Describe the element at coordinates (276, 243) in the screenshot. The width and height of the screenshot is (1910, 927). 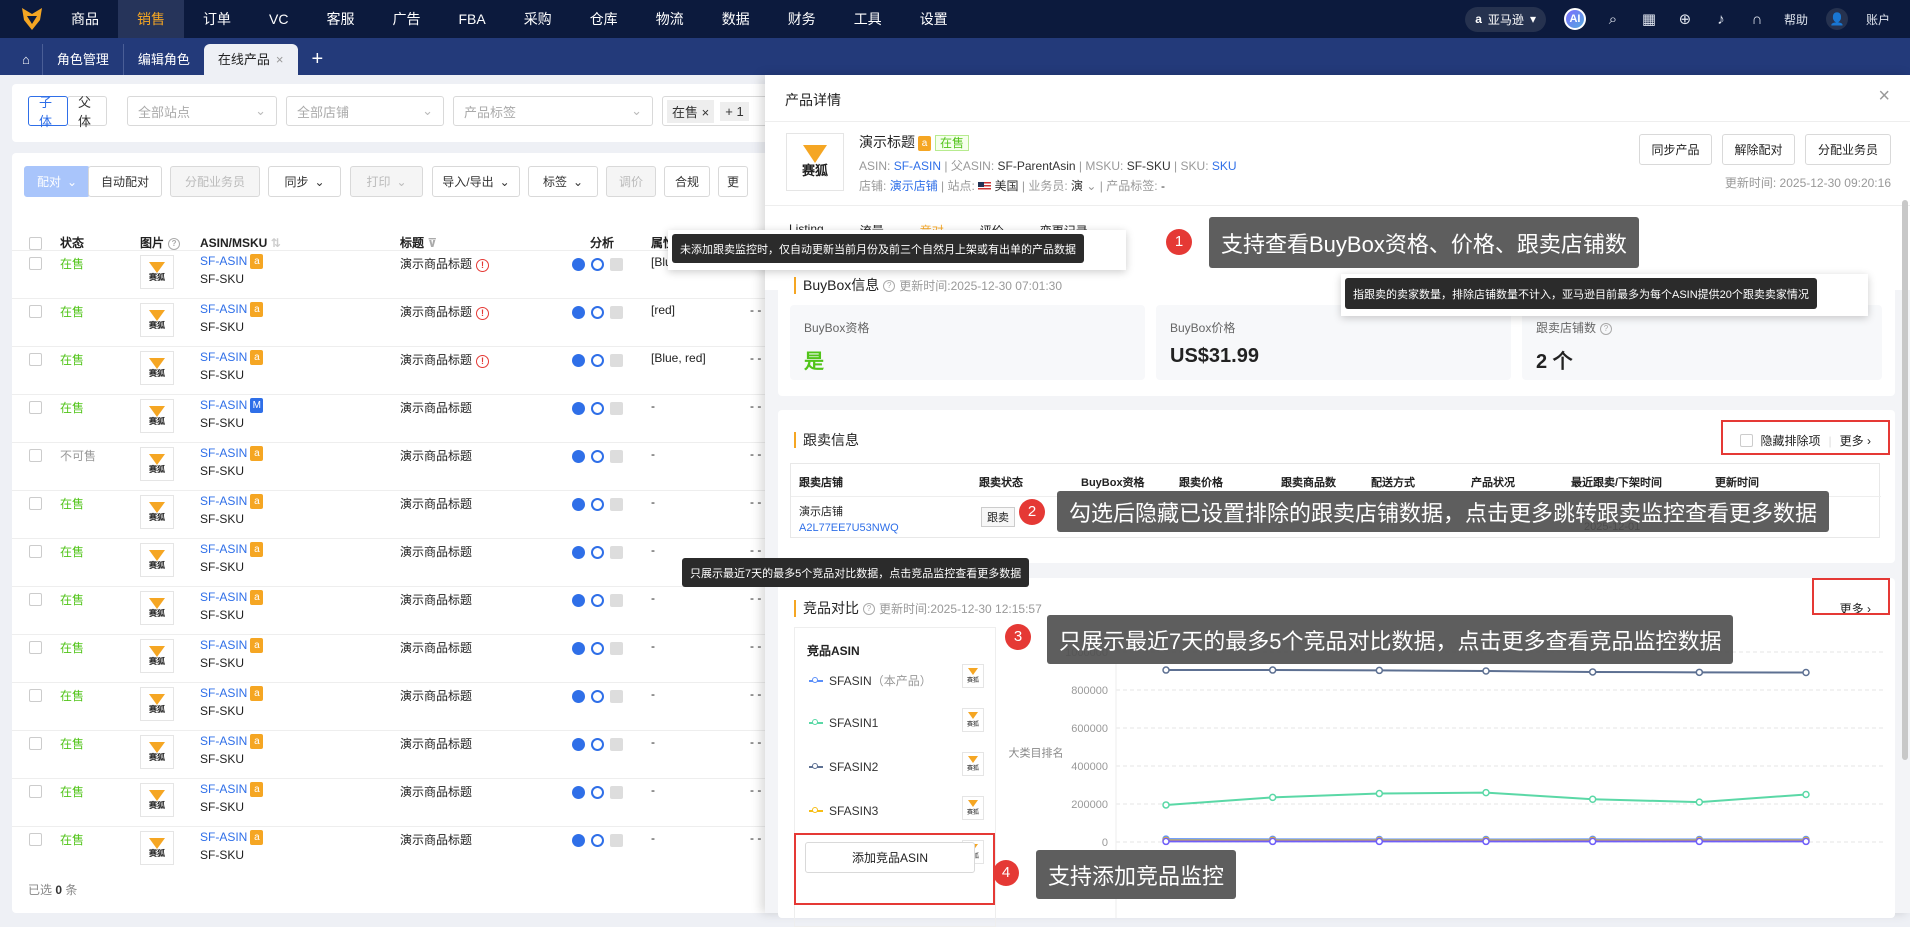
I see `sort-icon: ⇅` at that location.